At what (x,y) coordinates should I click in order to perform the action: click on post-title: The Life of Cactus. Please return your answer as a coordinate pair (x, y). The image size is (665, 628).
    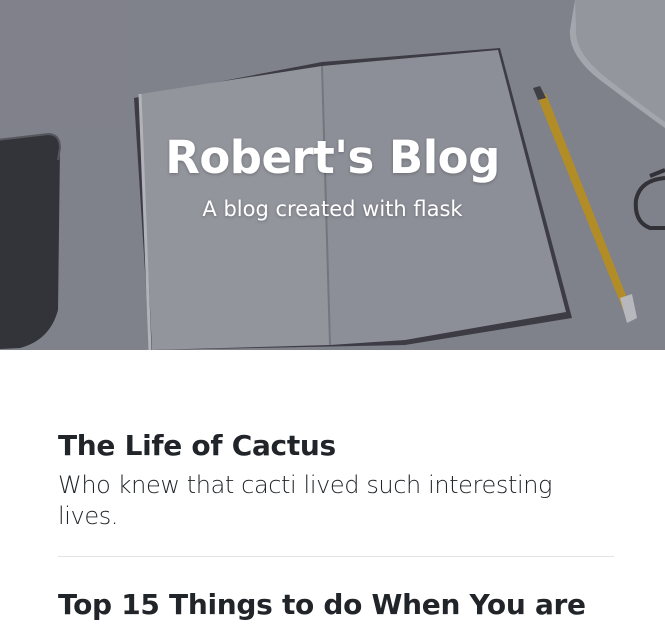
    Looking at the image, I should click on (336, 446).